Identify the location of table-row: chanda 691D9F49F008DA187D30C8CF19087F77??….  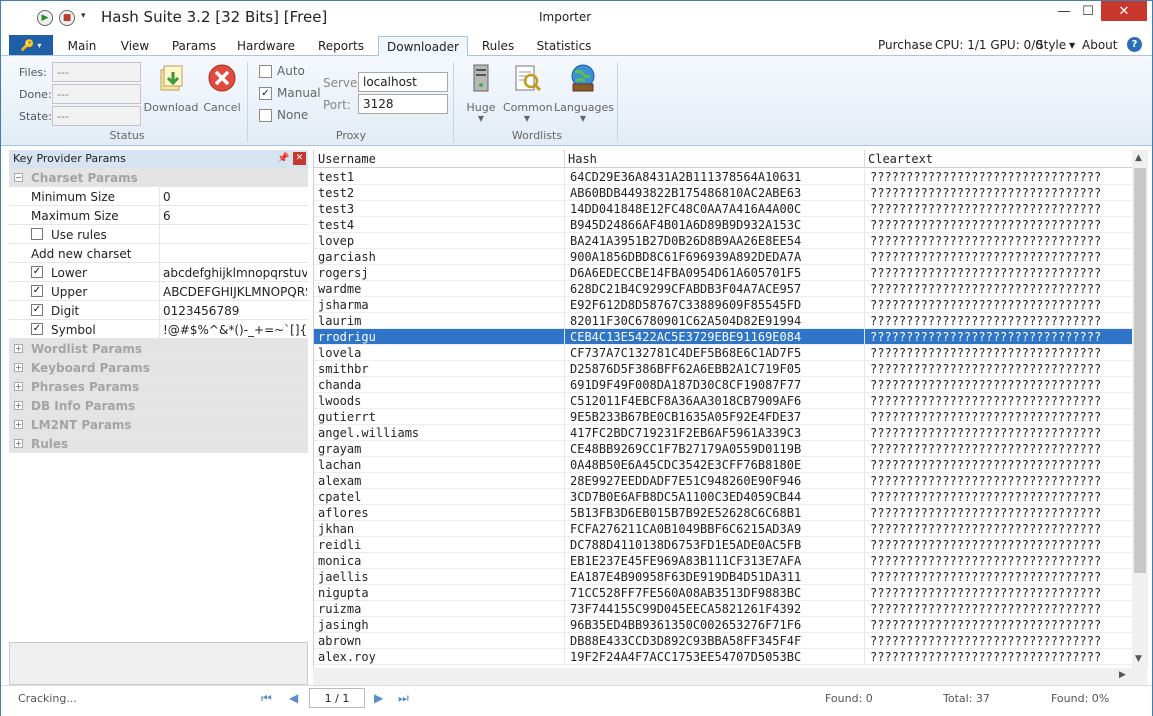
(723, 385).